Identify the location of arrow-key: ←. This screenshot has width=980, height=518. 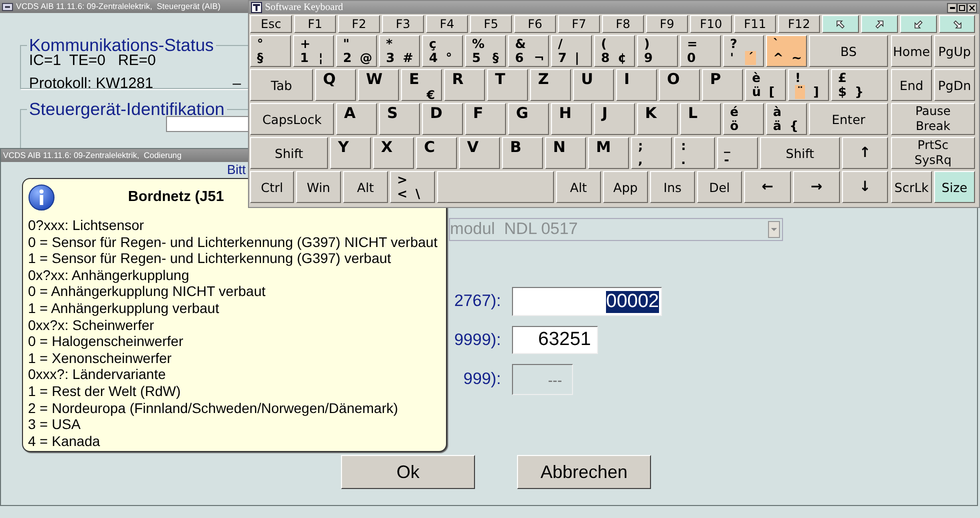
(767, 187).